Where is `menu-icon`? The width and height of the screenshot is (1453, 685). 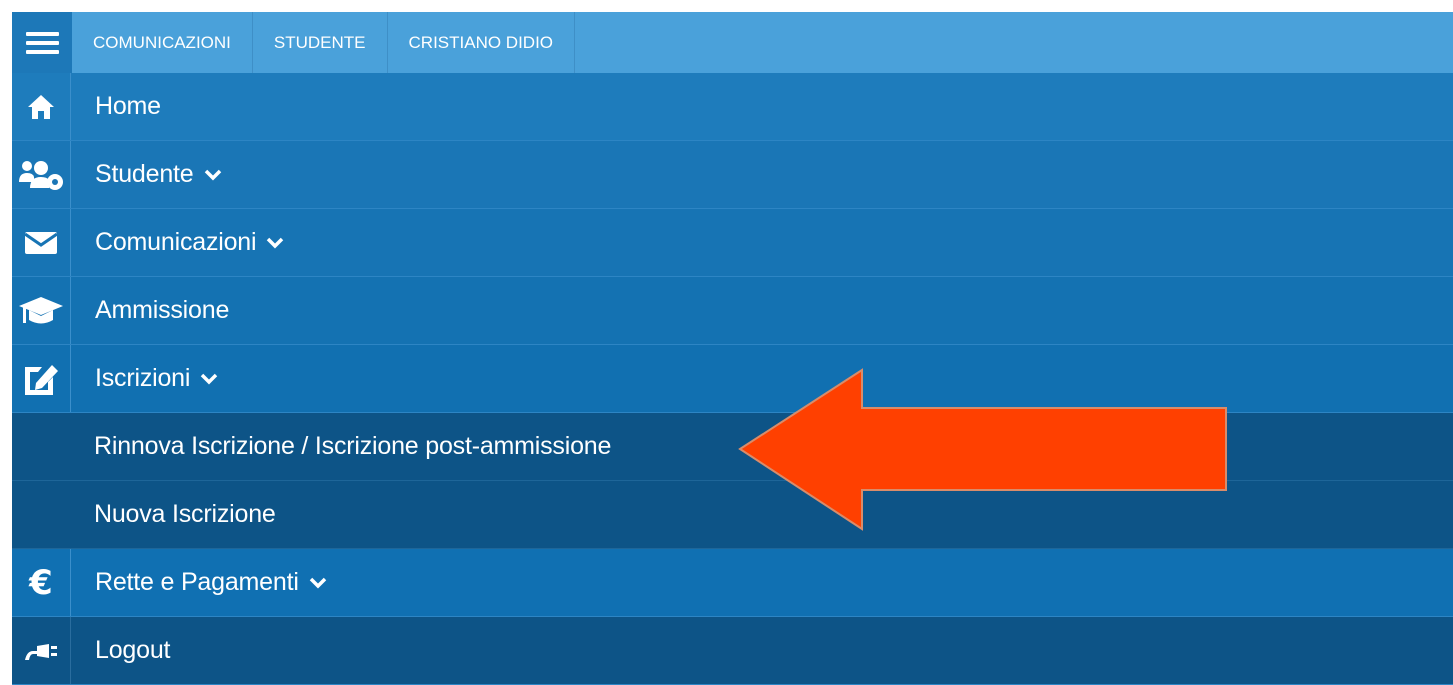 menu-icon is located at coordinates (42, 33).